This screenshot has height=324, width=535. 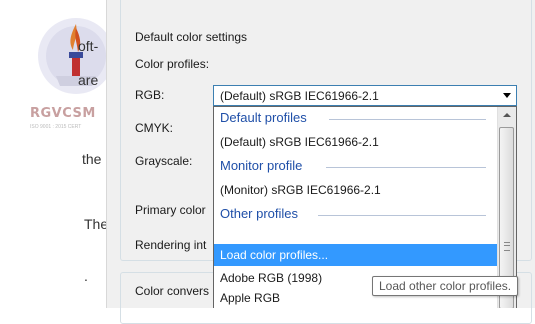 I want to click on list-group-header-label: Monitor profile, so click(x=261, y=165).